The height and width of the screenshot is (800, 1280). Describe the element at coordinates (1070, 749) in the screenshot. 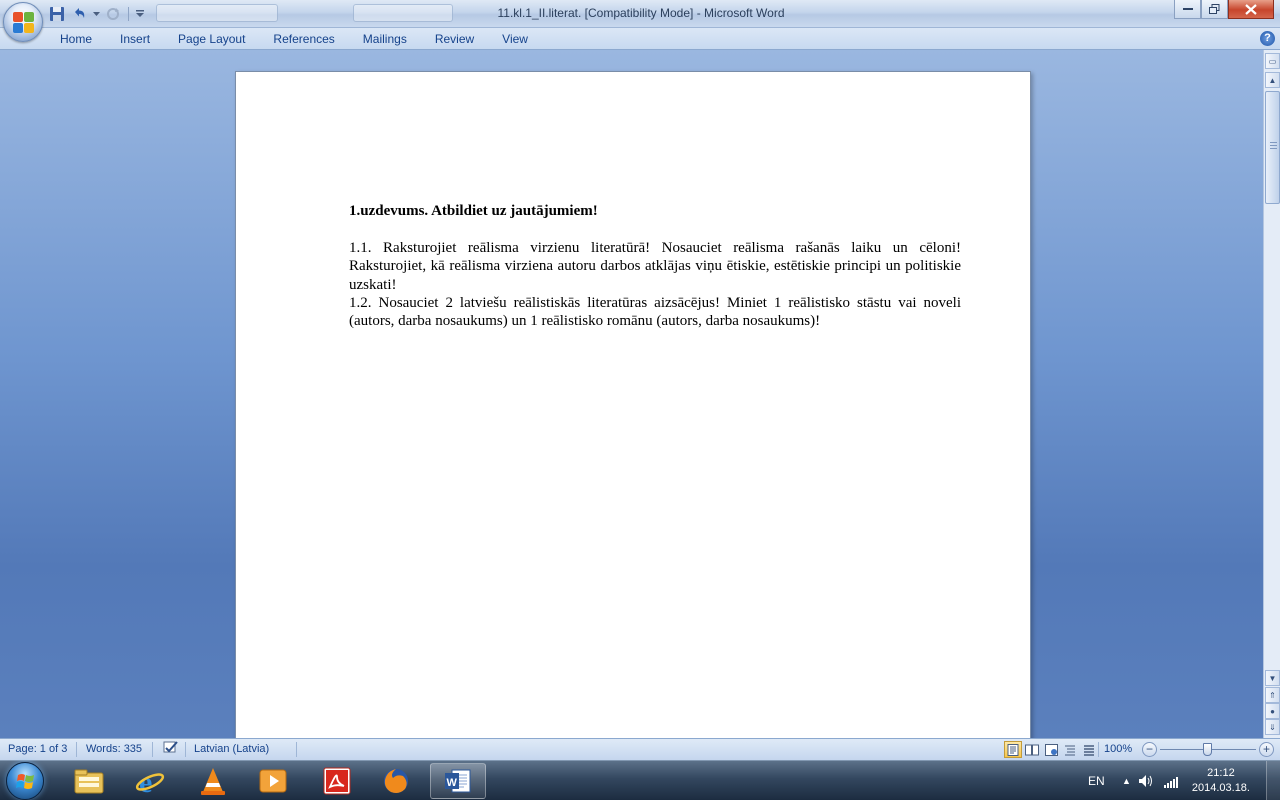

I see `outline-view-icon` at that location.